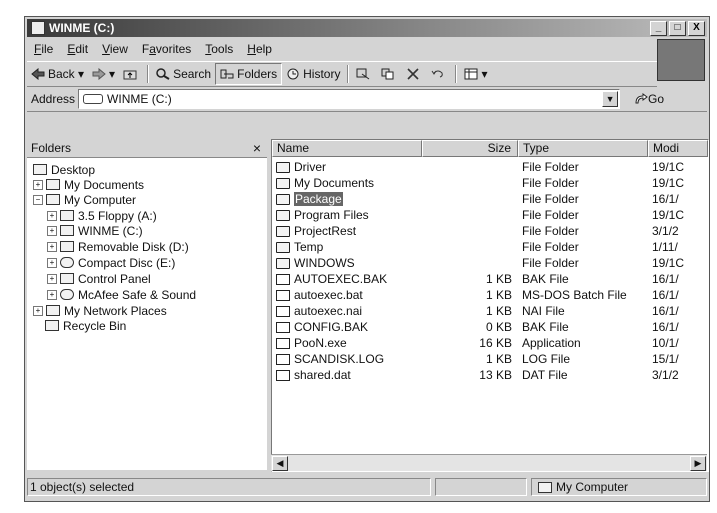 The image size is (717, 513). What do you see at coordinates (574, 295) in the screenshot?
I see `file-type-cell: MS-DOS Batch File` at bounding box center [574, 295].